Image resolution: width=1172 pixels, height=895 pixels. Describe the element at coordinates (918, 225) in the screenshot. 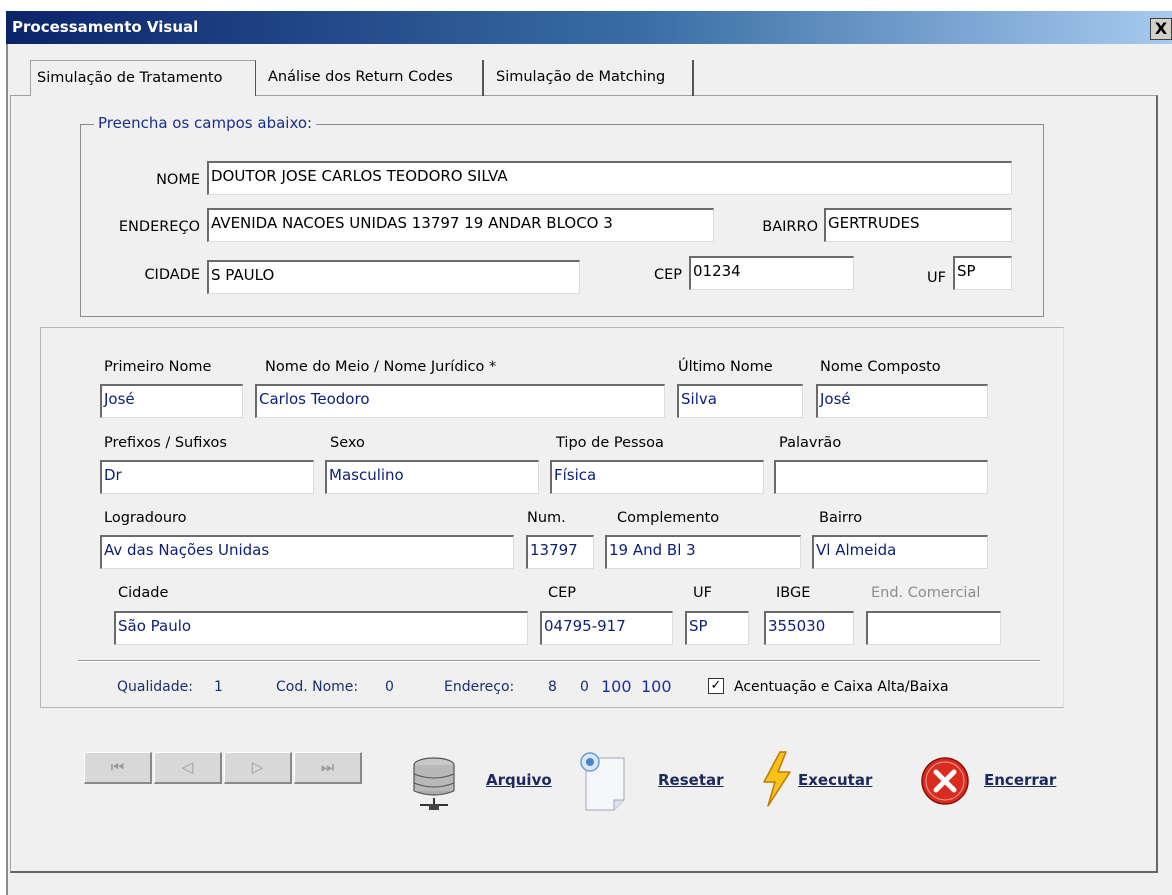

I see `bairro-input: GERTRUDES` at that location.